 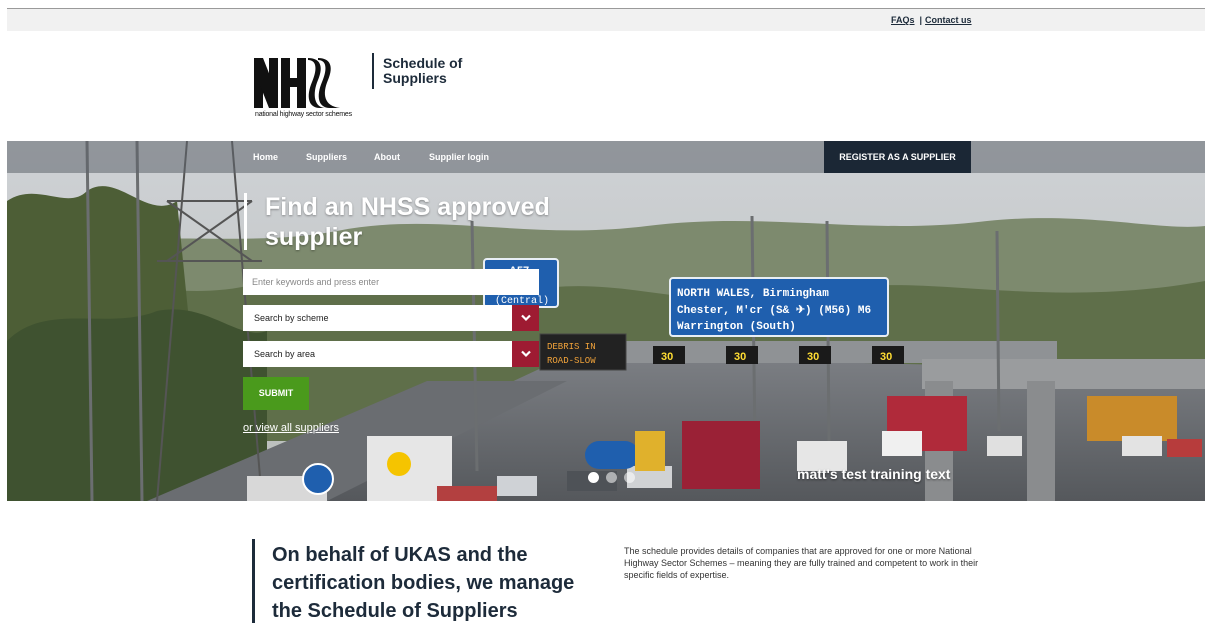 I want to click on nhss-logo-mark, so click(x=297, y=83).